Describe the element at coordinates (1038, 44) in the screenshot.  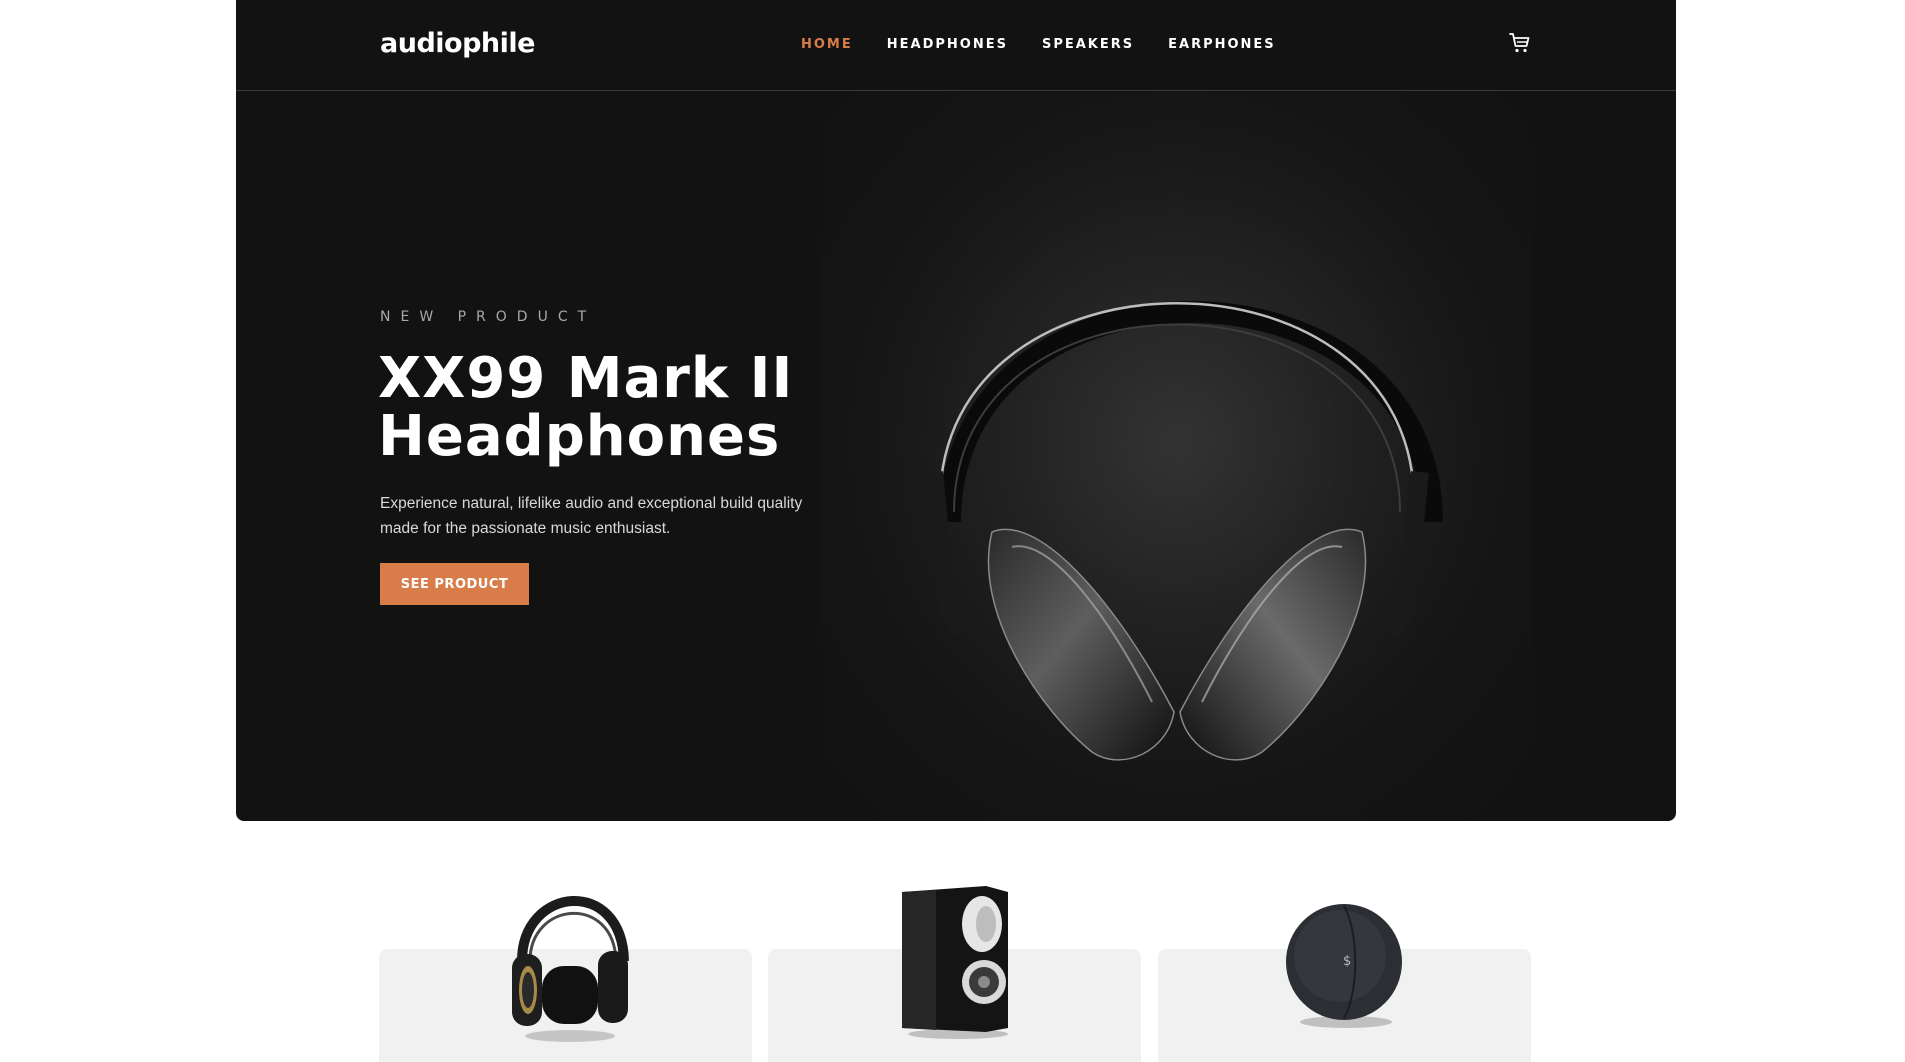
I see `main-nav: HOME HEADPHONES SPEAKERS EARPHONES` at that location.